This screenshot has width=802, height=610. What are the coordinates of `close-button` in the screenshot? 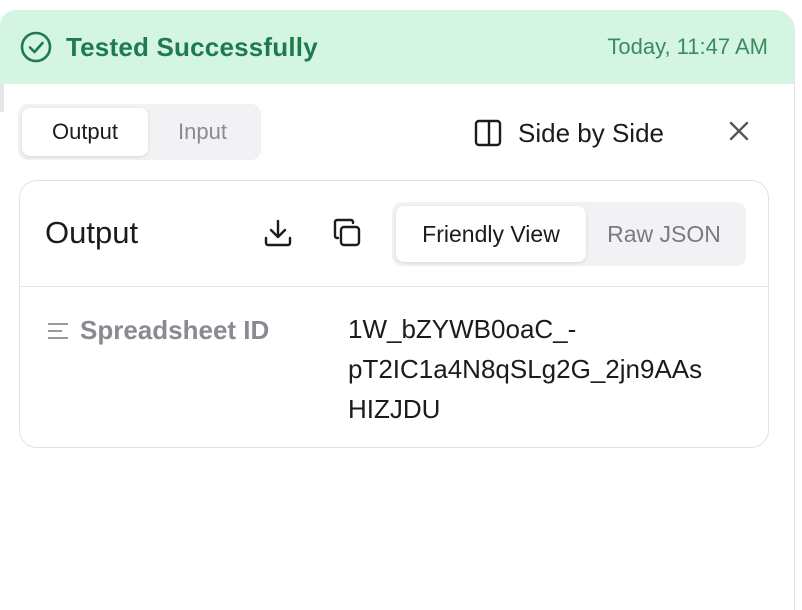 It's located at (739, 133).